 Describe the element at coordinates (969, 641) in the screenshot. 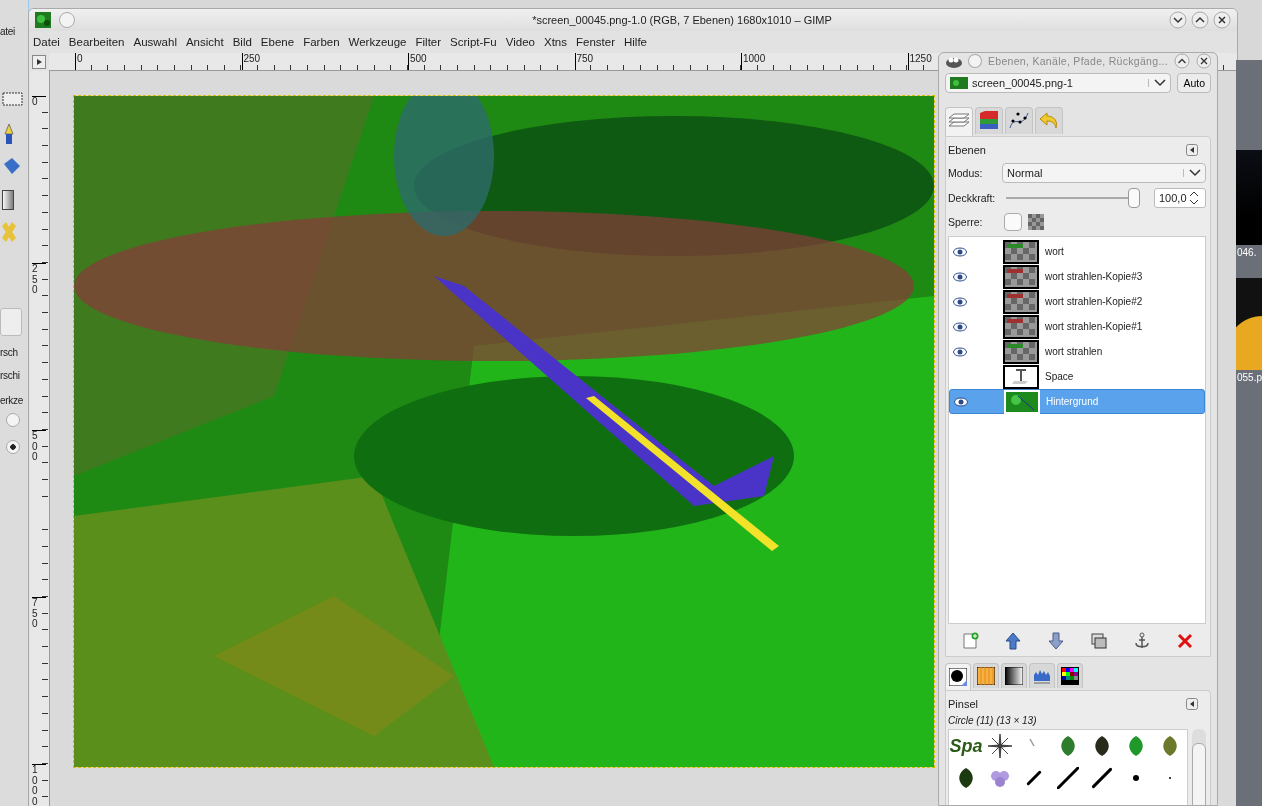

I see `new-layer-icon` at that location.